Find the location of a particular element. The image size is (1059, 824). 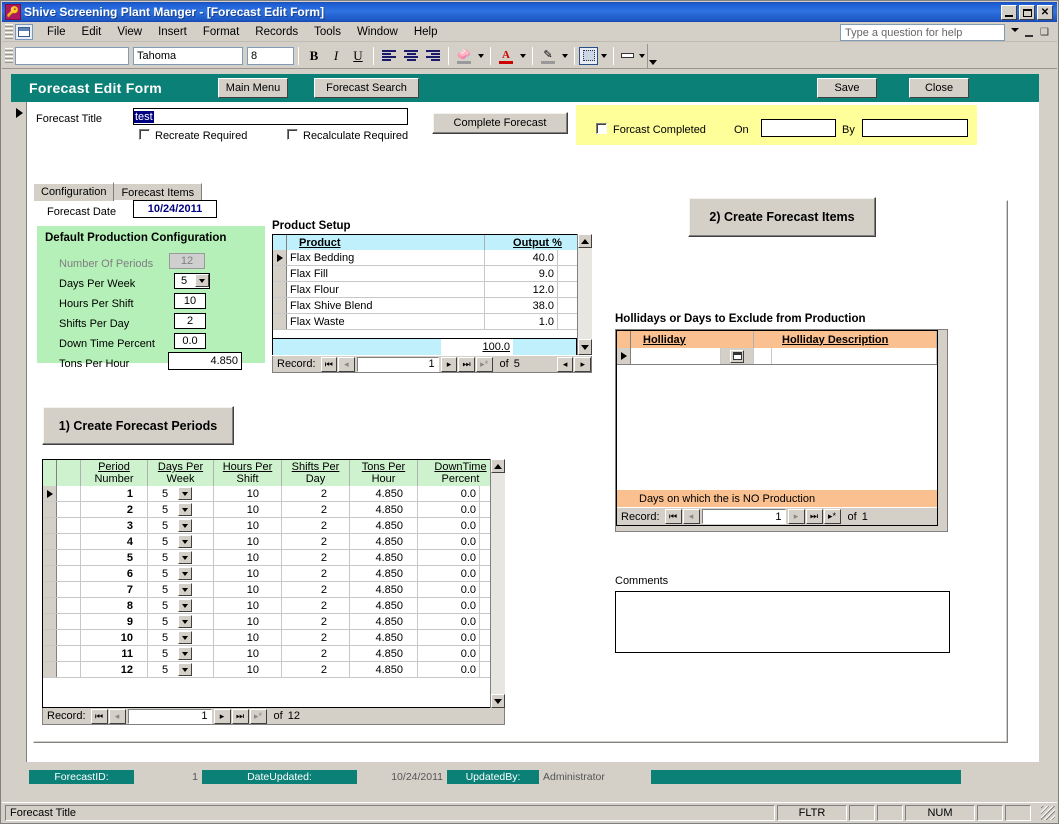

resize-grip is located at coordinates (1048, 812).